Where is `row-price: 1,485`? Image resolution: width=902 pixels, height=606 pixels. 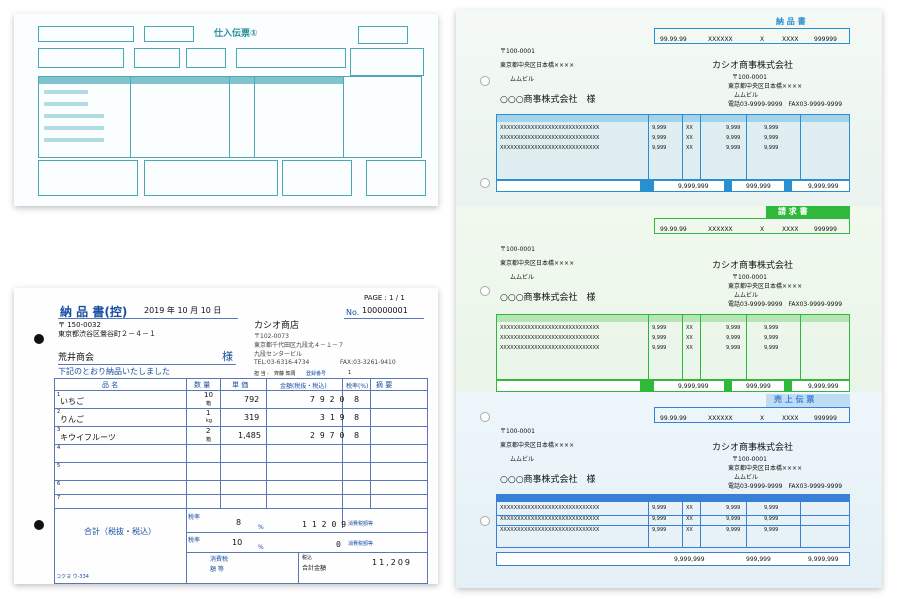 row-price: 1,485 is located at coordinates (249, 435).